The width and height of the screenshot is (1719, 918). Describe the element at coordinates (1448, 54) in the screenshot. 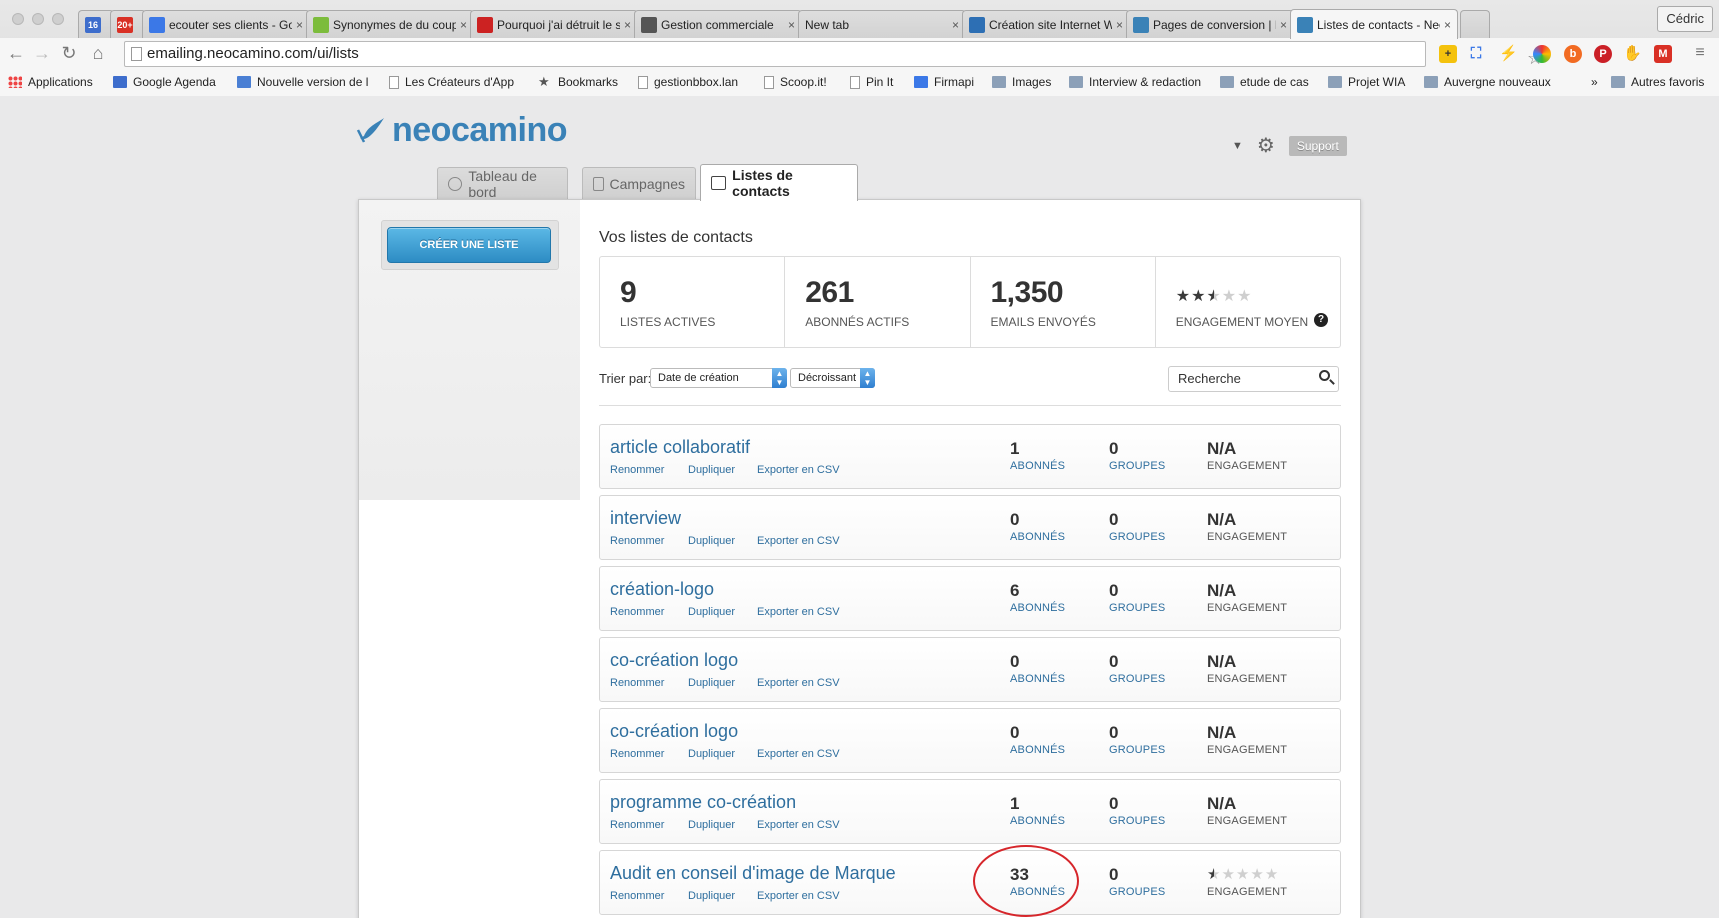

I see `extension-sticky-icon: +` at that location.